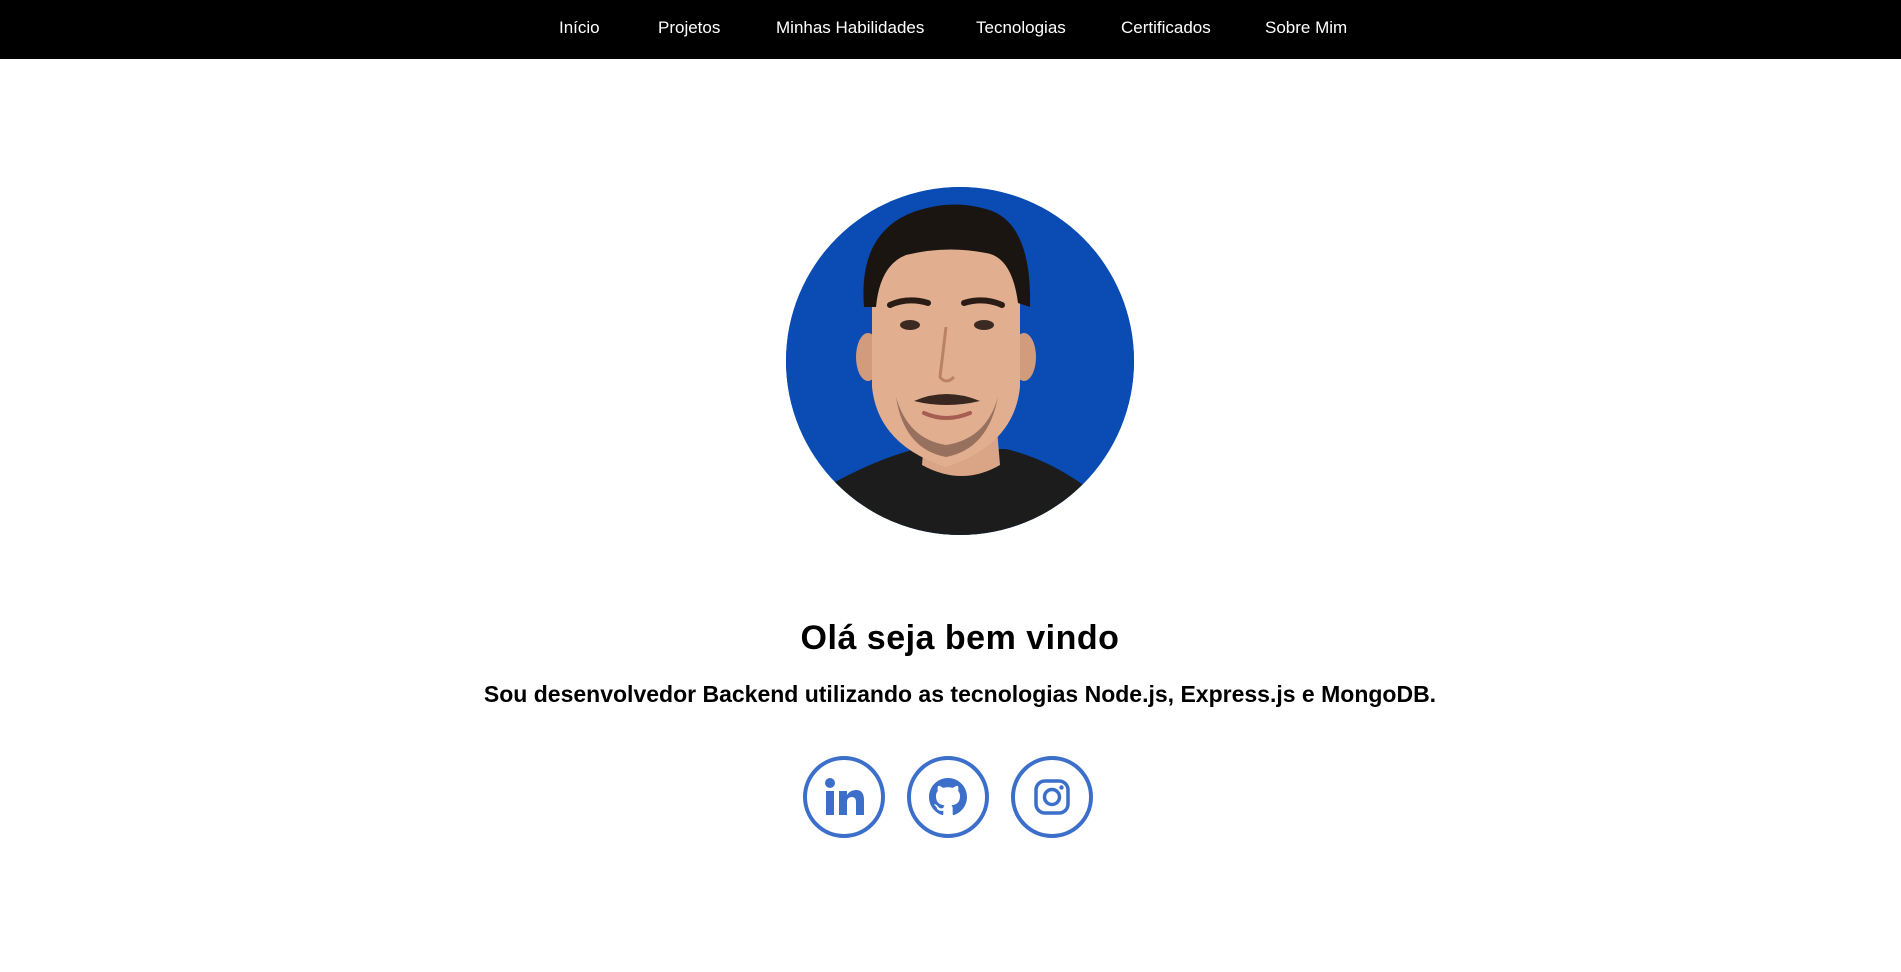 This screenshot has width=1901, height=972. I want to click on linkedin-link, so click(844, 797).